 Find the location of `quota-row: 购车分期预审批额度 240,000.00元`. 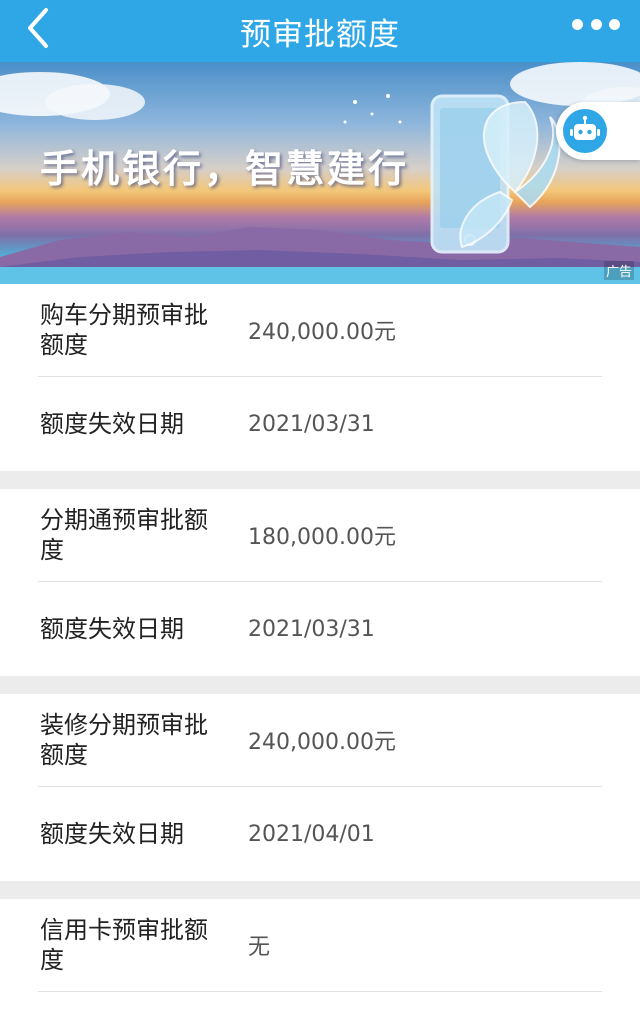

quota-row: 购车分期预审批额度 240,000.00元 is located at coordinates (320, 330).